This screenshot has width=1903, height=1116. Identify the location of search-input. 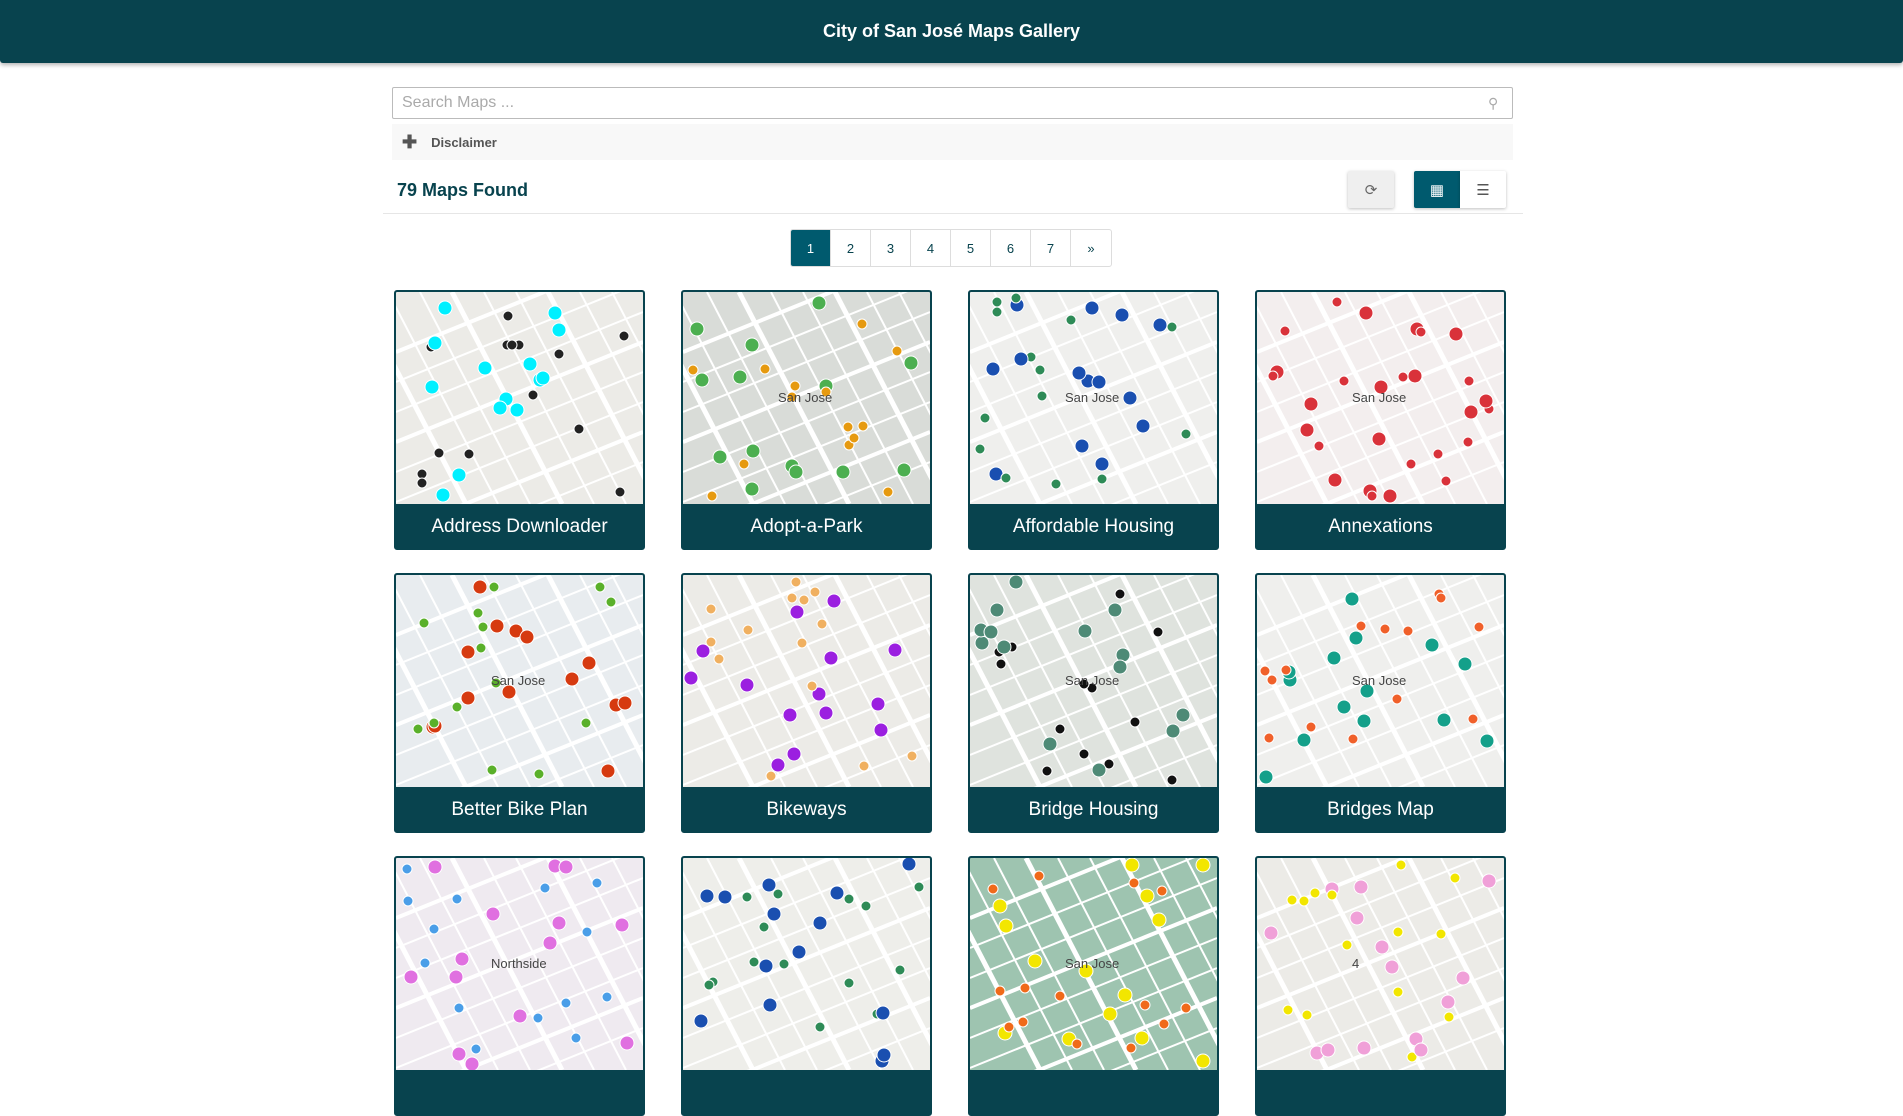
(940, 103).